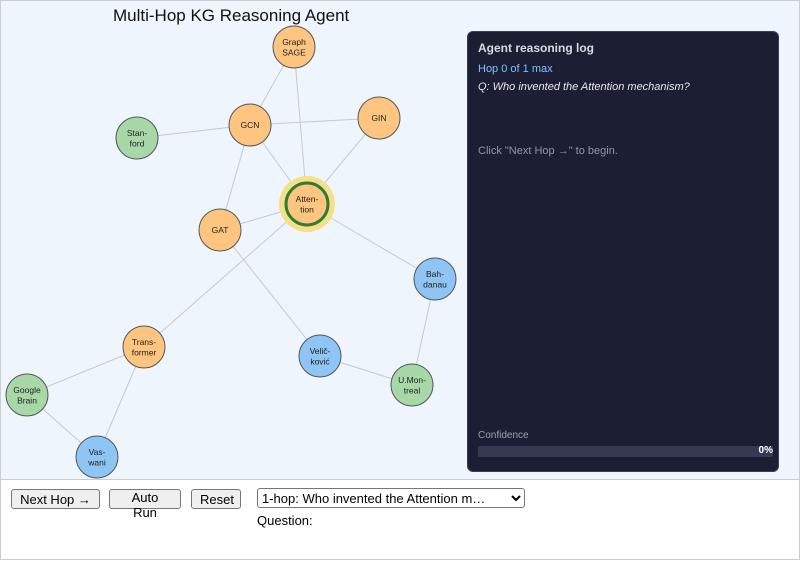 The image size is (800, 562). Describe the element at coordinates (144, 352) in the screenshot. I see `node-label-transformer: former` at that location.